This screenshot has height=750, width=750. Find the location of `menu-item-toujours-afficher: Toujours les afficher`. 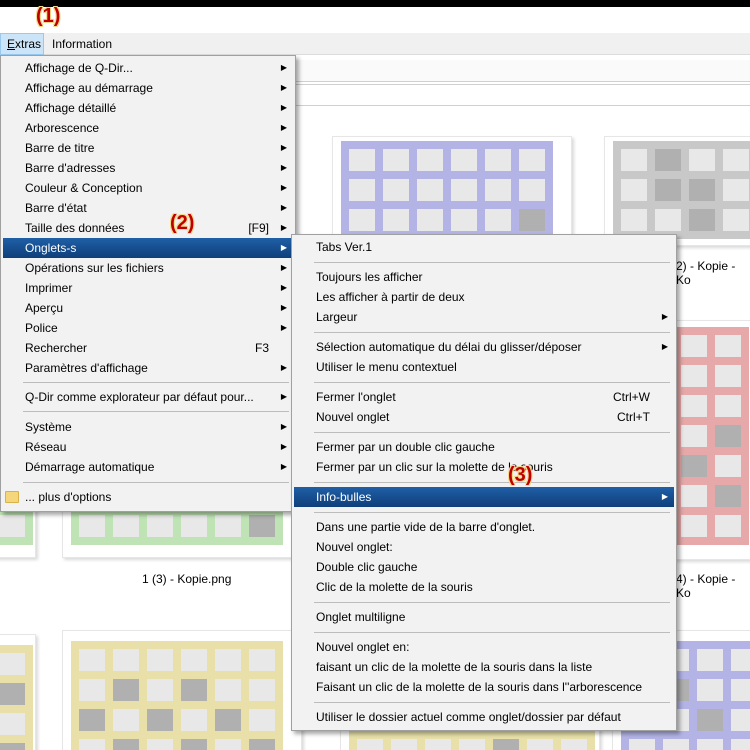

menu-item-toujours-afficher: Toujours les afficher is located at coordinates (484, 277).